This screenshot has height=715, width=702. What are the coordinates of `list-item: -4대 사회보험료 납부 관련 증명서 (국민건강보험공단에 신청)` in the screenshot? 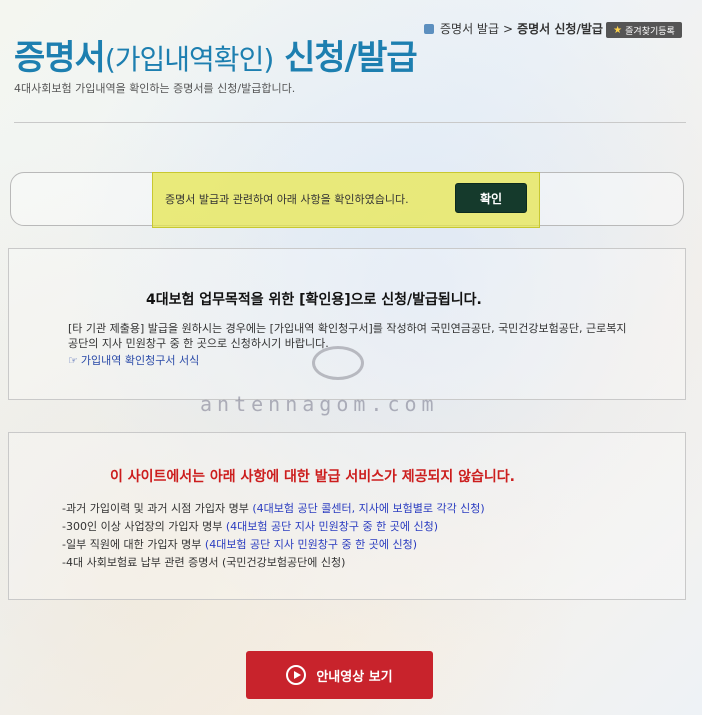 It's located at (273, 563).